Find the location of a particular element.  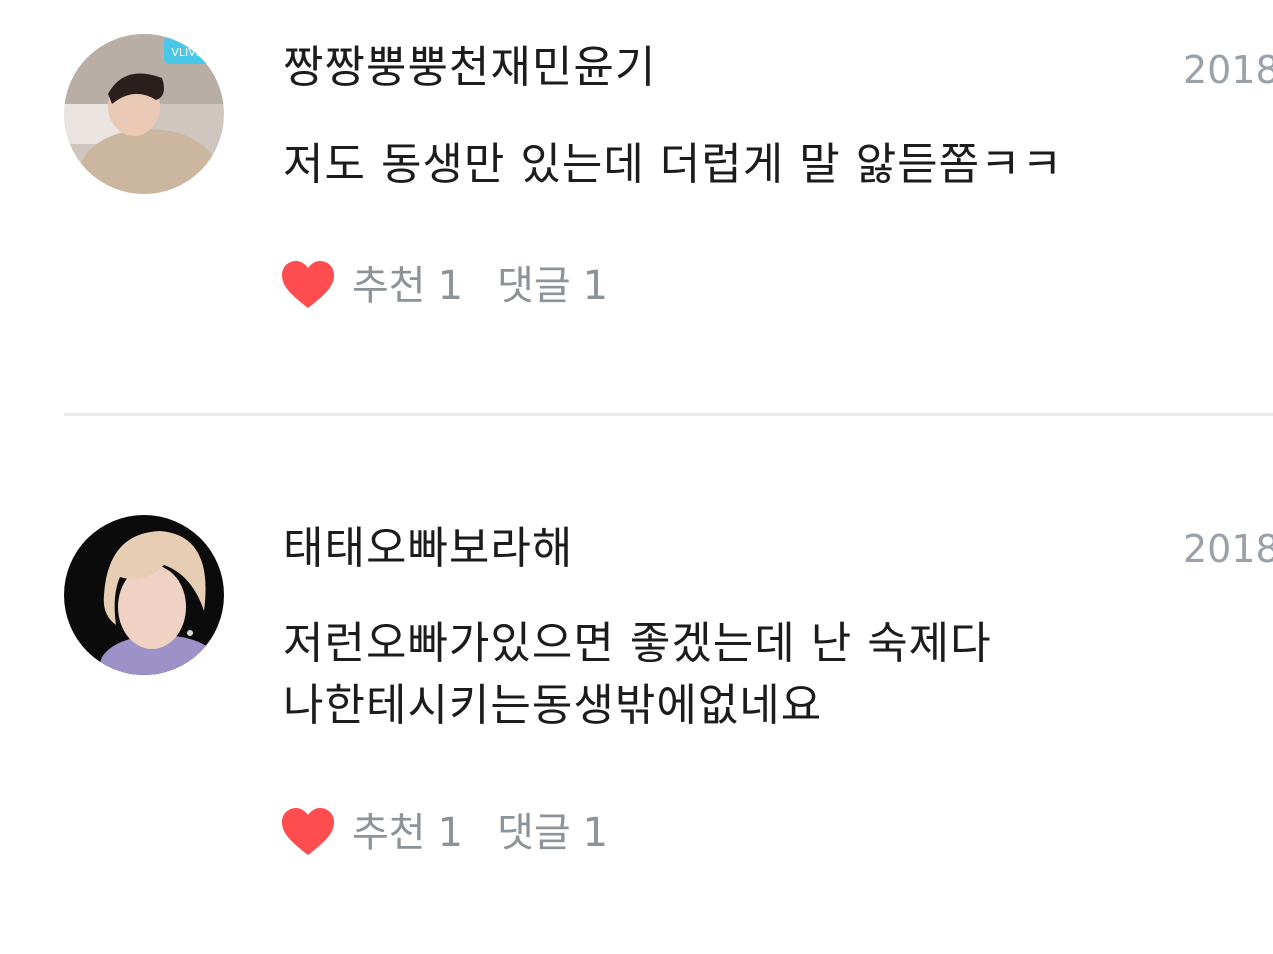

vlive-badge-label: VLIVE is located at coordinates (186, 52).